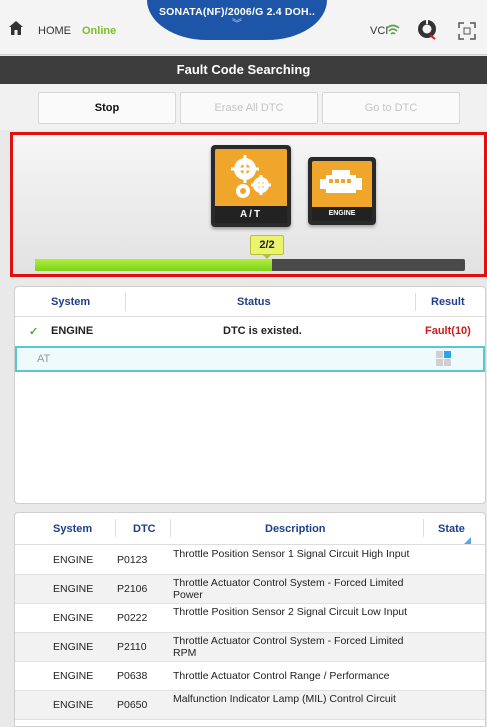  Describe the element at coordinates (295, 529) in the screenshot. I see `header-description: Description` at that location.